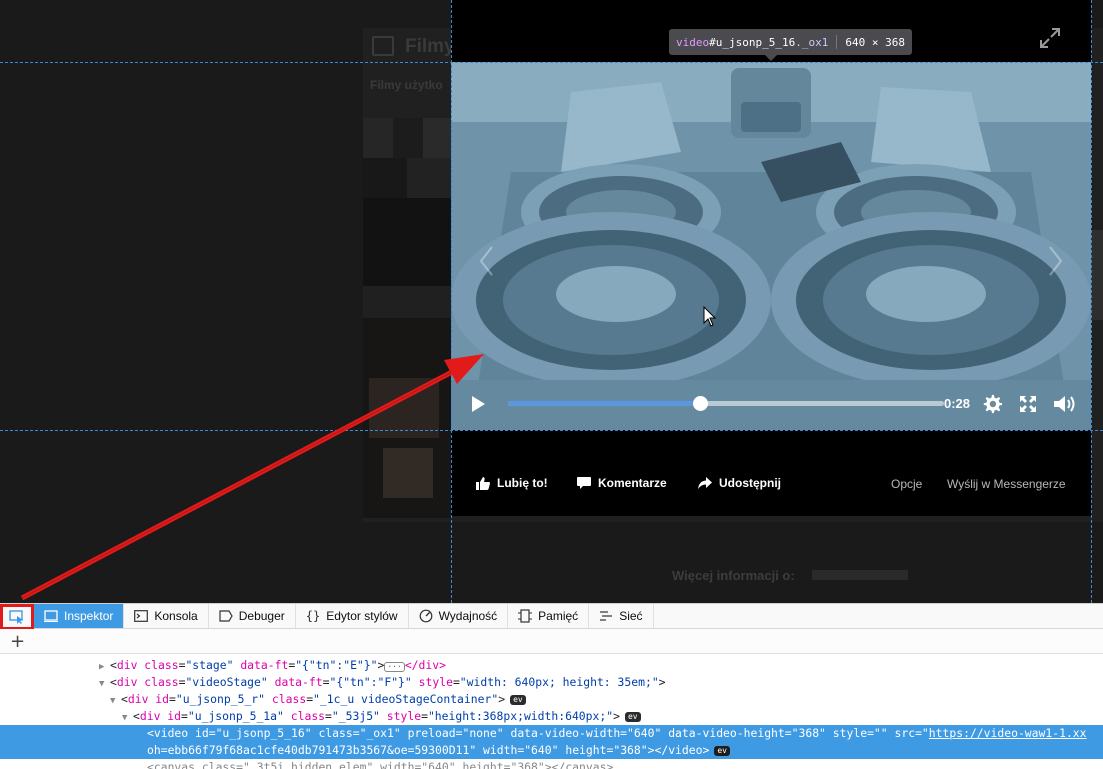 The width and height of the screenshot is (1103, 769). Describe the element at coordinates (604, 403) in the screenshot. I see `progress-fill` at that location.